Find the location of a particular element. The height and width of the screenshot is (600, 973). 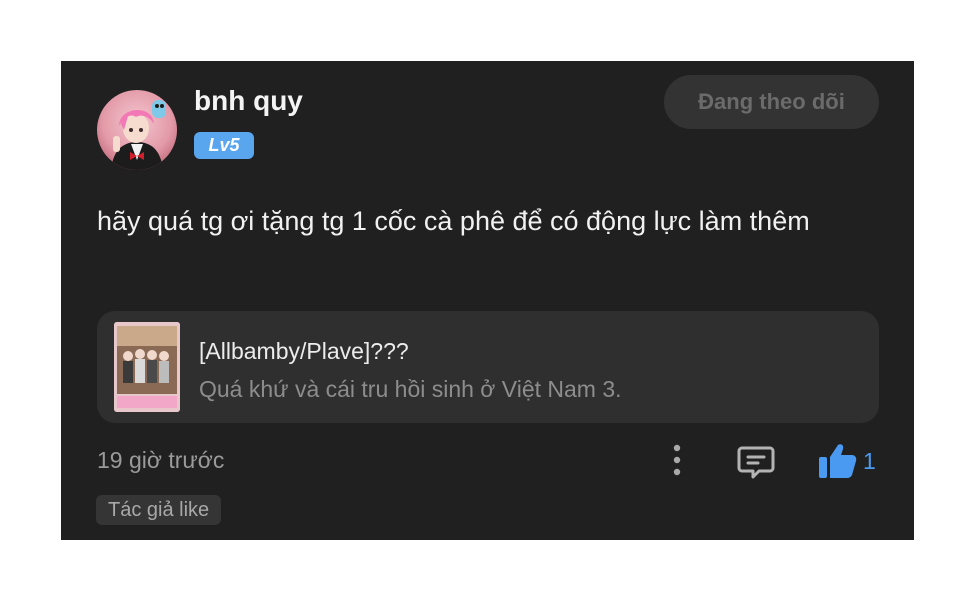

avatar-illustration is located at coordinates (138, 135).